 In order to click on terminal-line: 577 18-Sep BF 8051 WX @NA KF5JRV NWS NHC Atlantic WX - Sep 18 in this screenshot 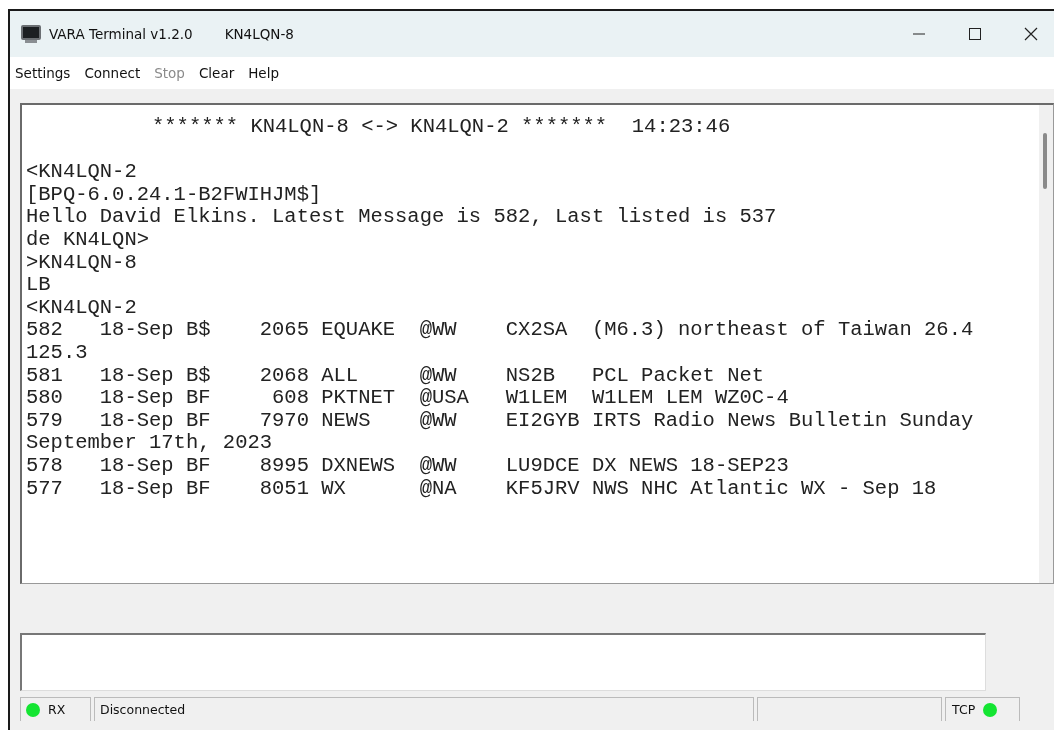, I will do `click(481, 489)`.